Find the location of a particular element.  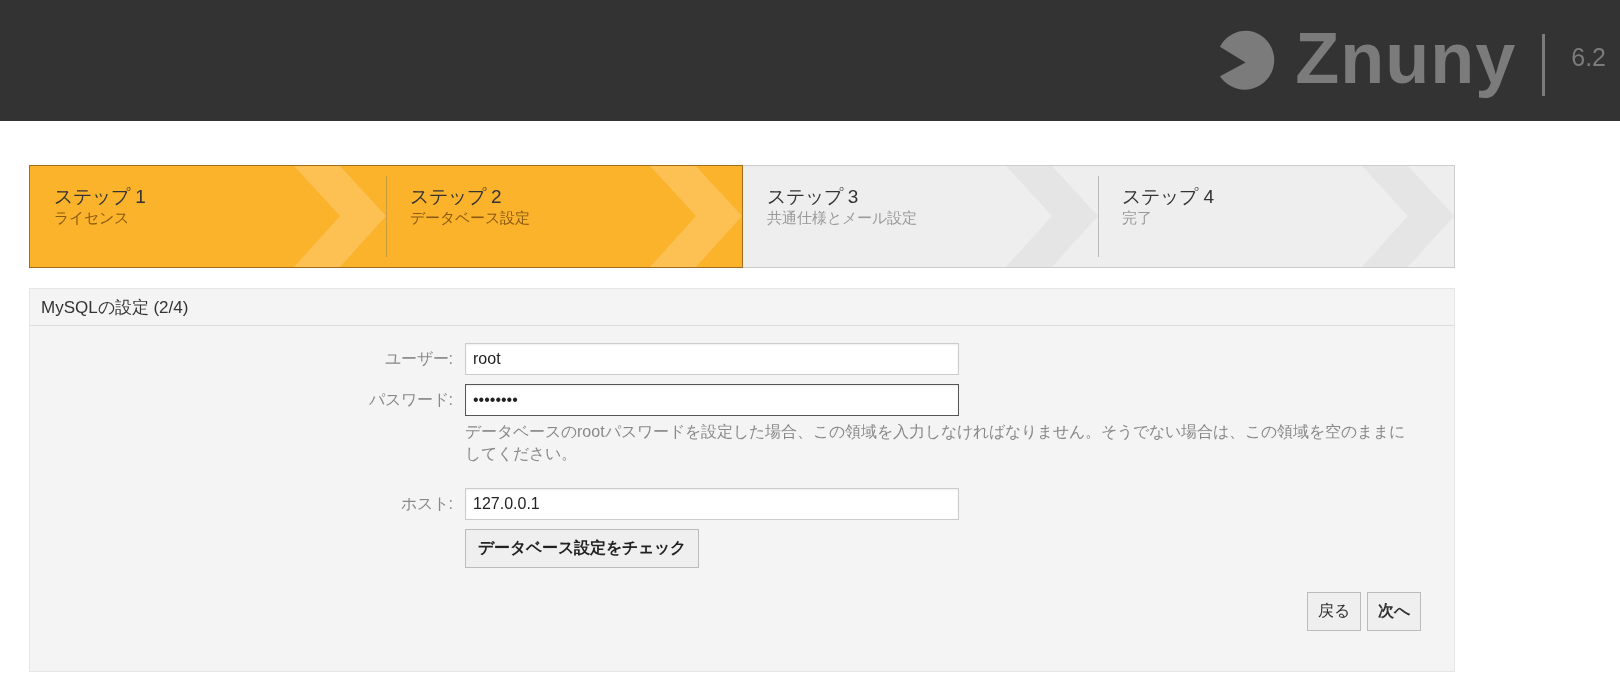

version-label: 6.2 is located at coordinates (1588, 57).